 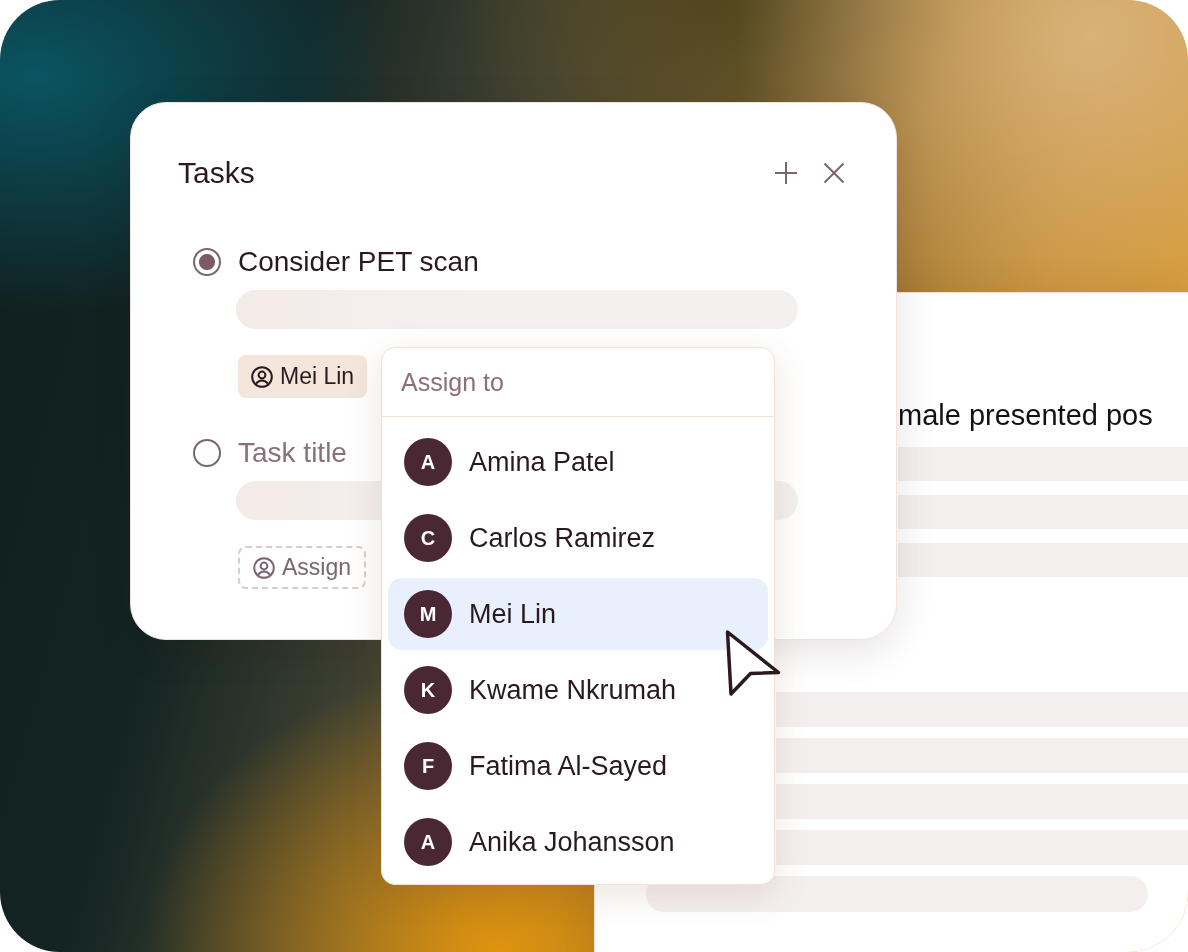 What do you see at coordinates (216, 173) in the screenshot?
I see `panel-title: Tasks` at bounding box center [216, 173].